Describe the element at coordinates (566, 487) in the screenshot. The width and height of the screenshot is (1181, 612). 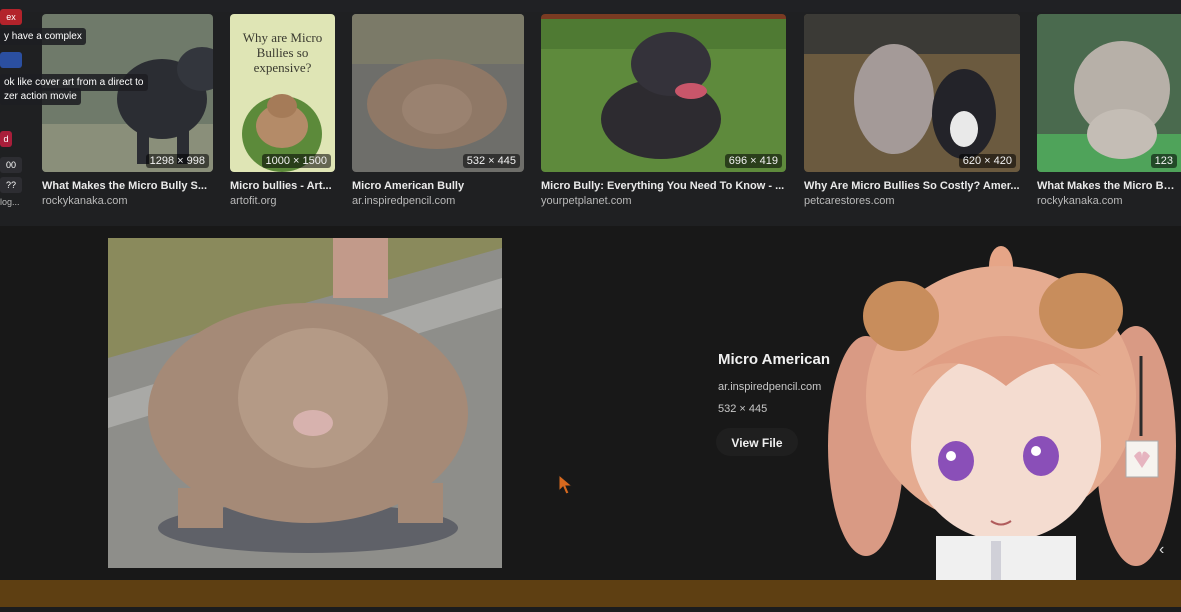
I see `mouse-cursor-icon` at that location.